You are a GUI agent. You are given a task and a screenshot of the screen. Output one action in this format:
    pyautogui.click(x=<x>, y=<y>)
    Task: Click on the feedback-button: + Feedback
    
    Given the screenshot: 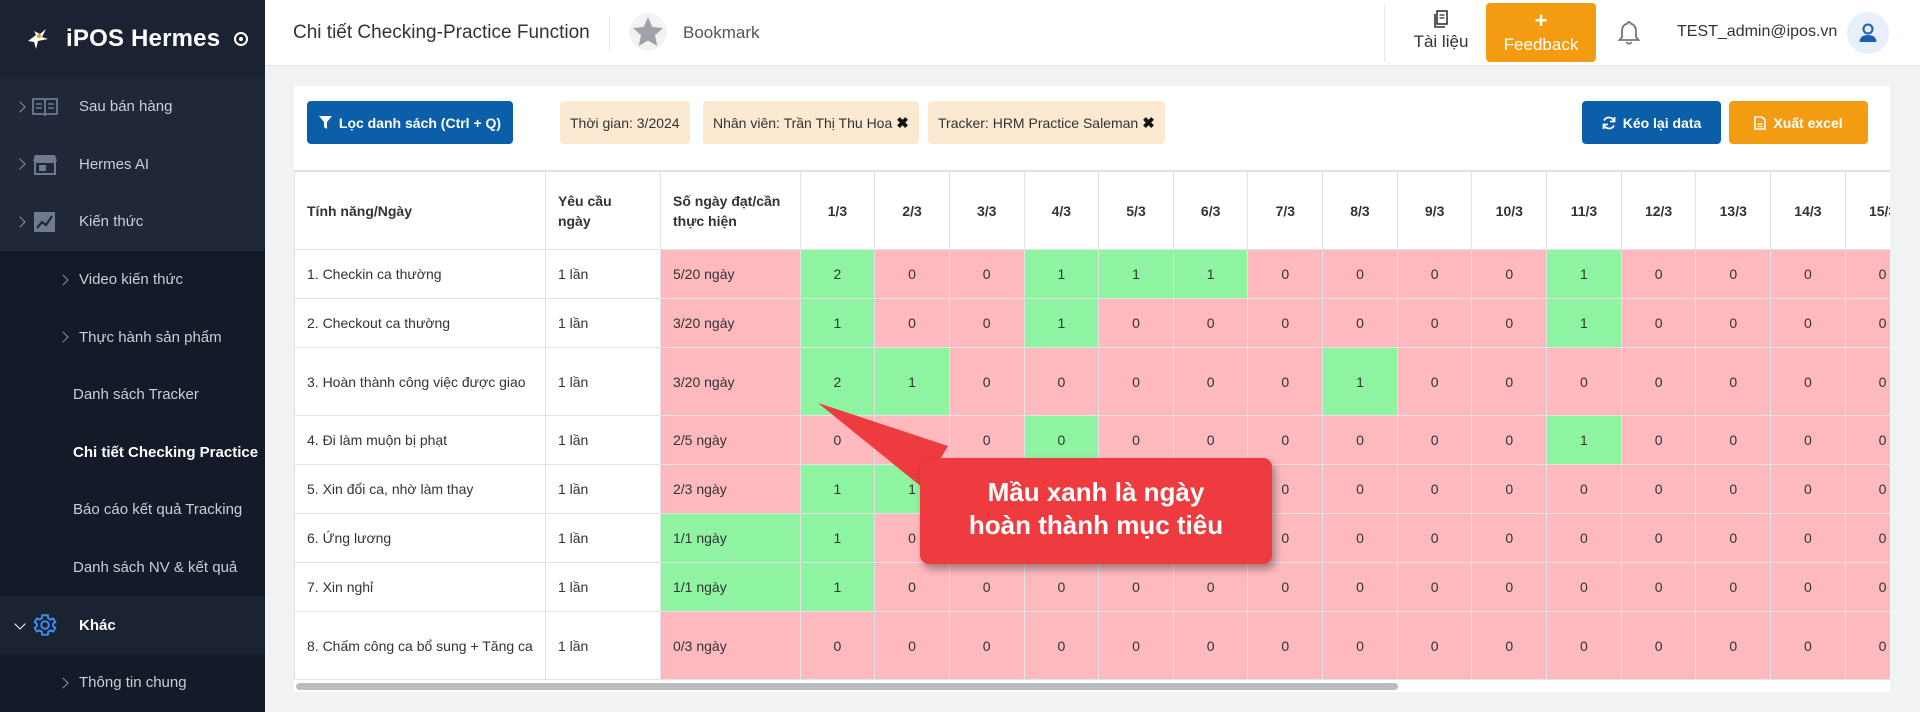 What is the action you would take?
    pyautogui.click(x=1541, y=32)
    